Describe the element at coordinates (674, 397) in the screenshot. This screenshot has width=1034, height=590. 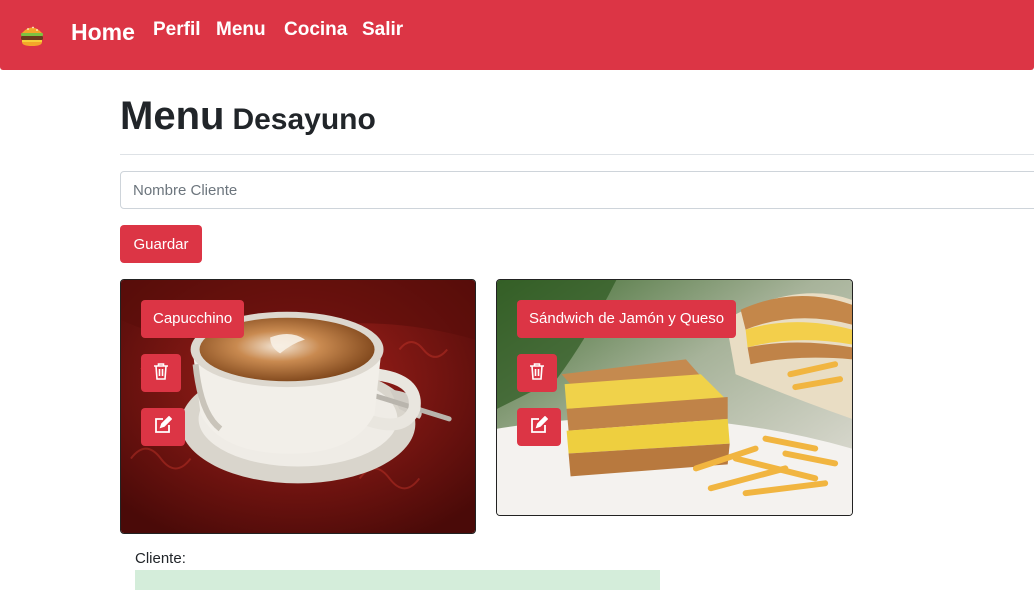
I see `menu-item-card: Sándwich de Jamón y Queso` at that location.